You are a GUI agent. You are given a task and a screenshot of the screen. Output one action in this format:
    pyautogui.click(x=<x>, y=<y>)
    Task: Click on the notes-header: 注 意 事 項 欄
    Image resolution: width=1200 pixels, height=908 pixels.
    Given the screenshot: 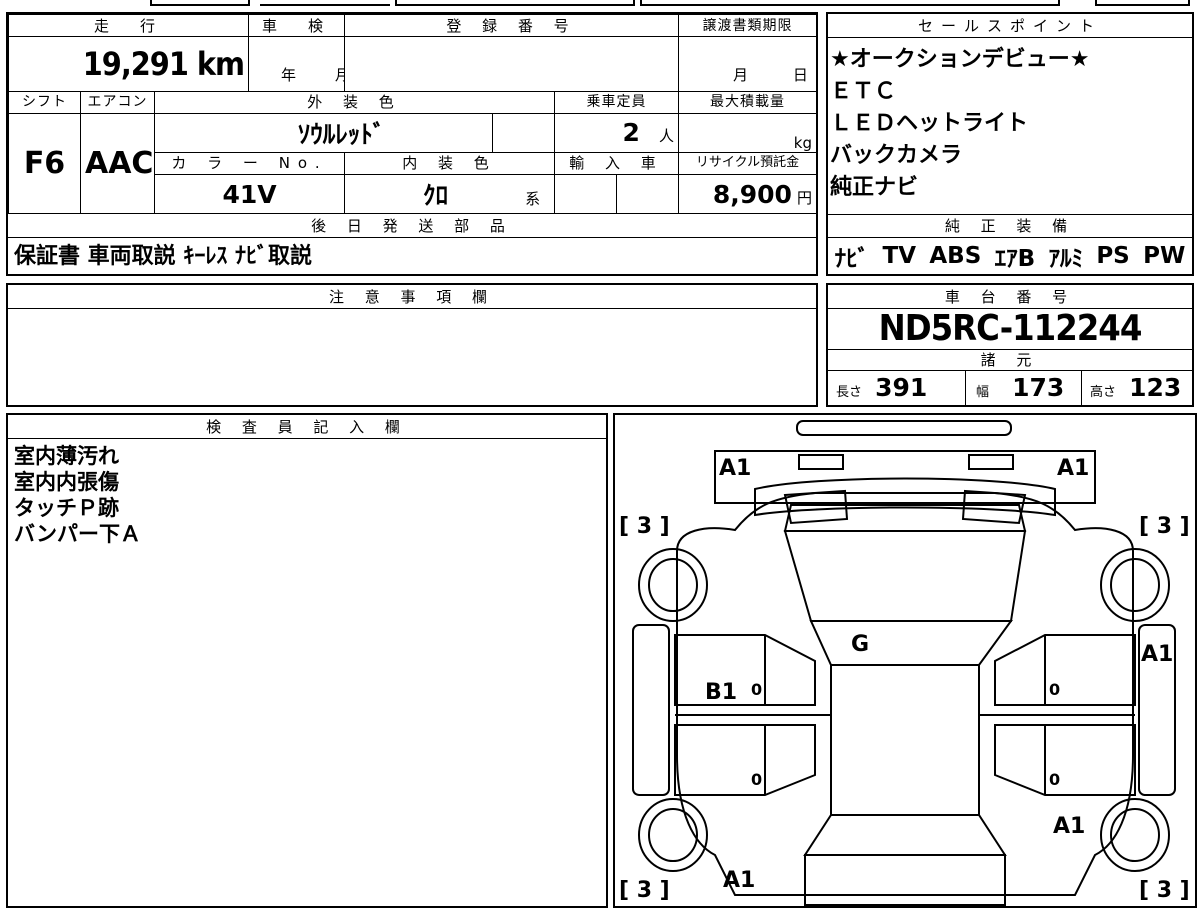 What is the action you would take?
    pyautogui.click(x=412, y=297)
    